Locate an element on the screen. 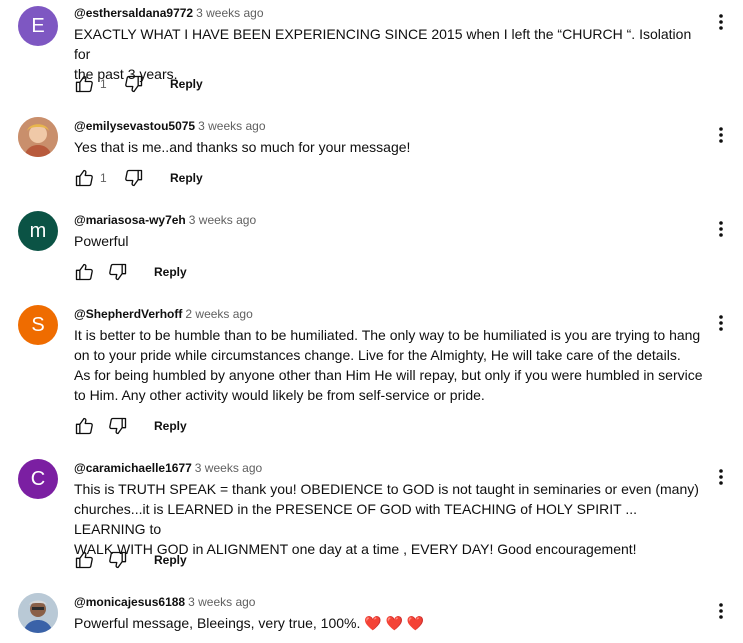  avatar: S is located at coordinates (38, 325).